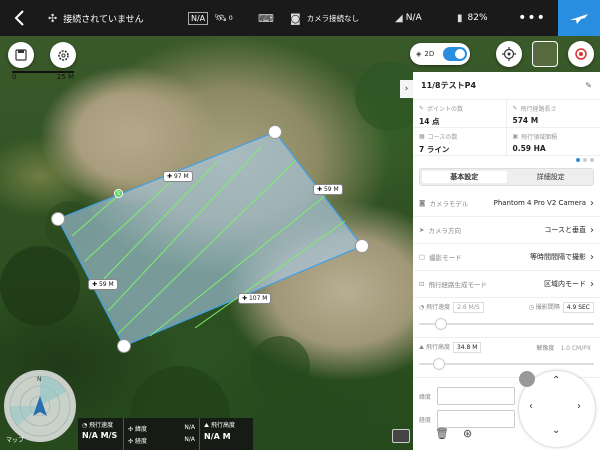  What do you see at coordinates (440, 54) in the screenshot?
I see `2d-3d-toggle: ◈ 2D` at bounding box center [440, 54].